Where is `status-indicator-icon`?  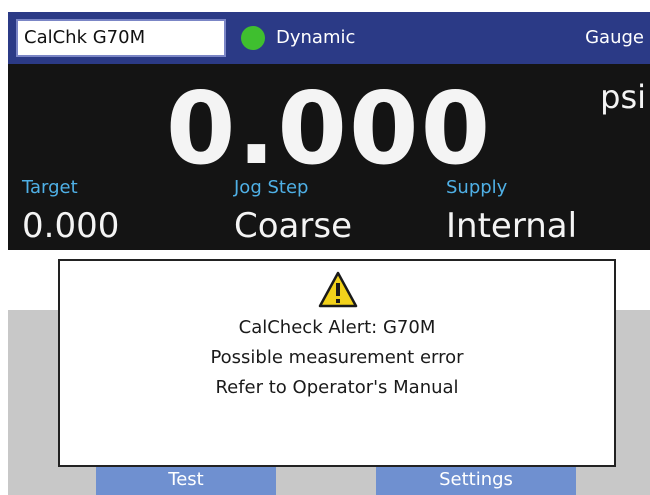
status-indicator-icon is located at coordinates (253, 38).